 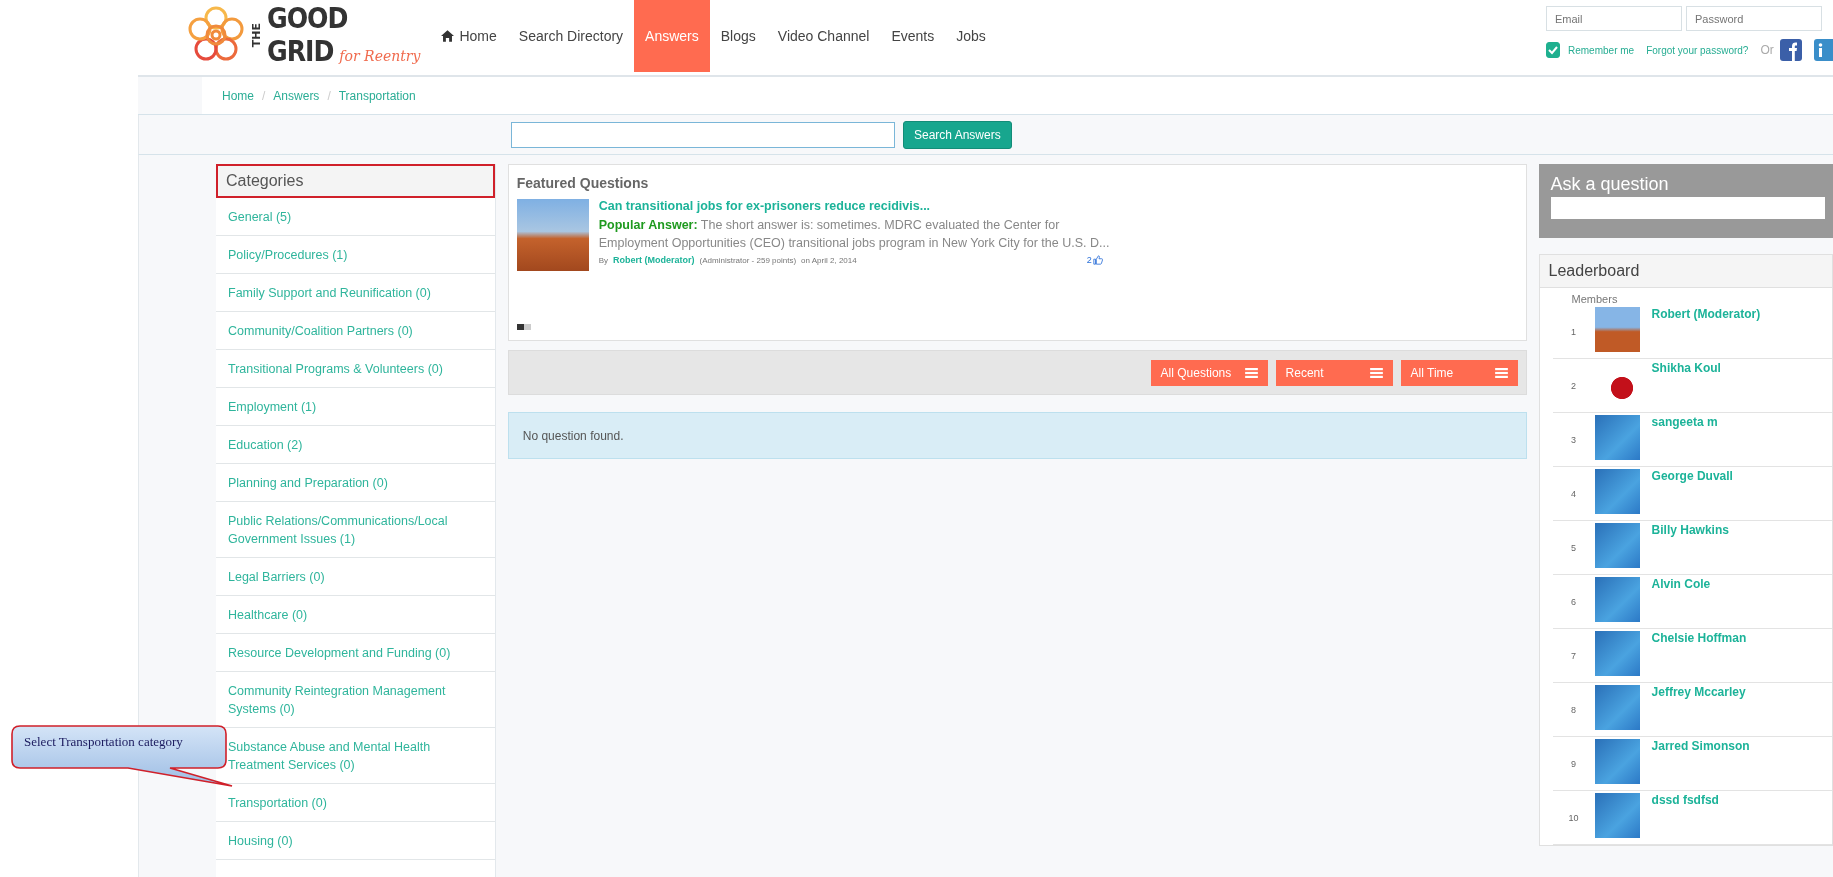 I want to click on forgot-password-link: Forgot your password?, so click(x=1697, y=50).